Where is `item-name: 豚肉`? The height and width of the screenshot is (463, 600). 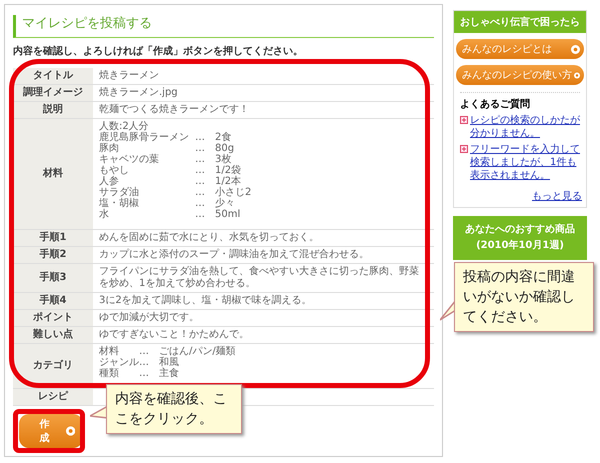
item-name: 豚肉 is located at coordinates (109, 148).